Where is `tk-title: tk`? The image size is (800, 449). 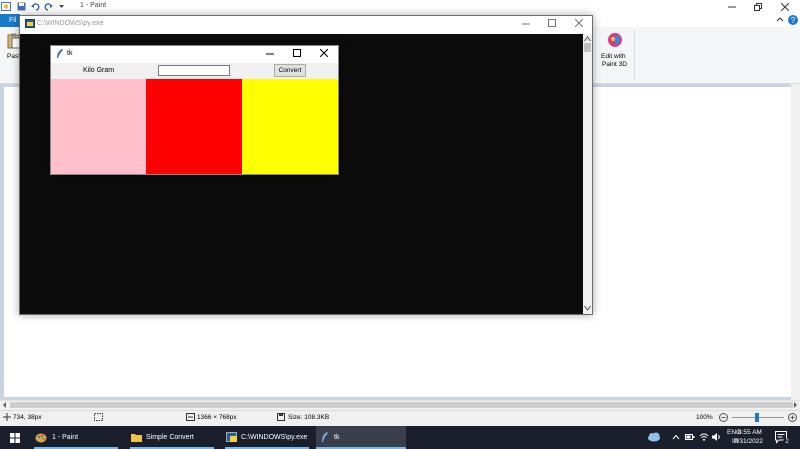 tk-title: tk is located at coordinates (70, 53).